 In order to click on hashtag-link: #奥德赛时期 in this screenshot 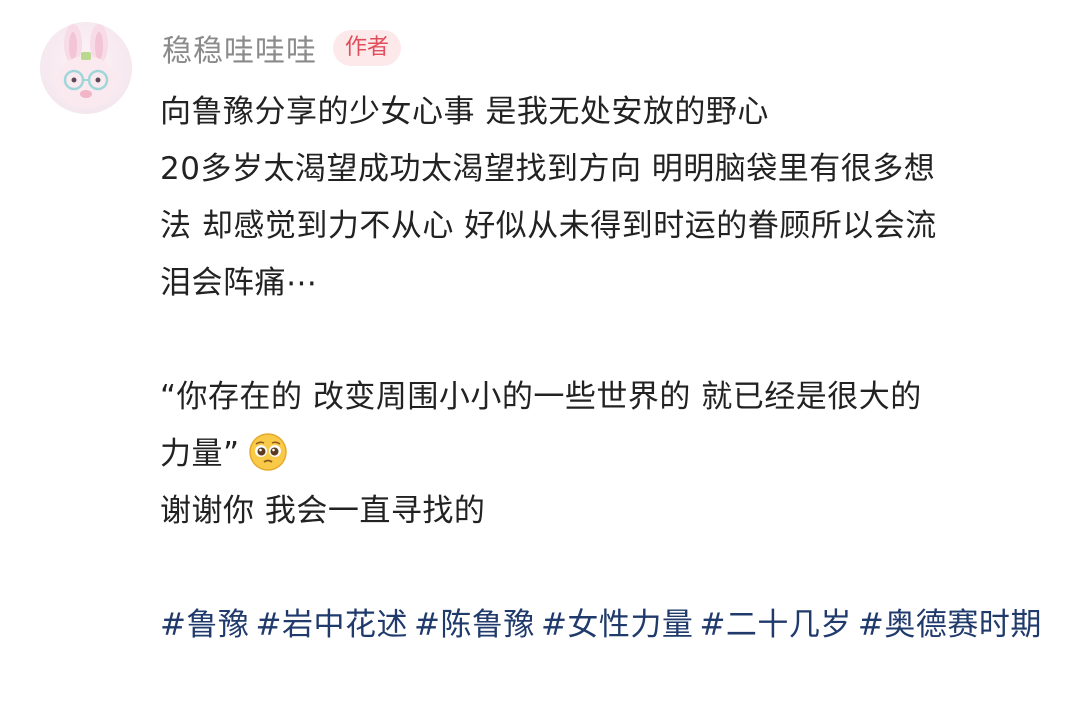, I will do `click(950, 625)`.